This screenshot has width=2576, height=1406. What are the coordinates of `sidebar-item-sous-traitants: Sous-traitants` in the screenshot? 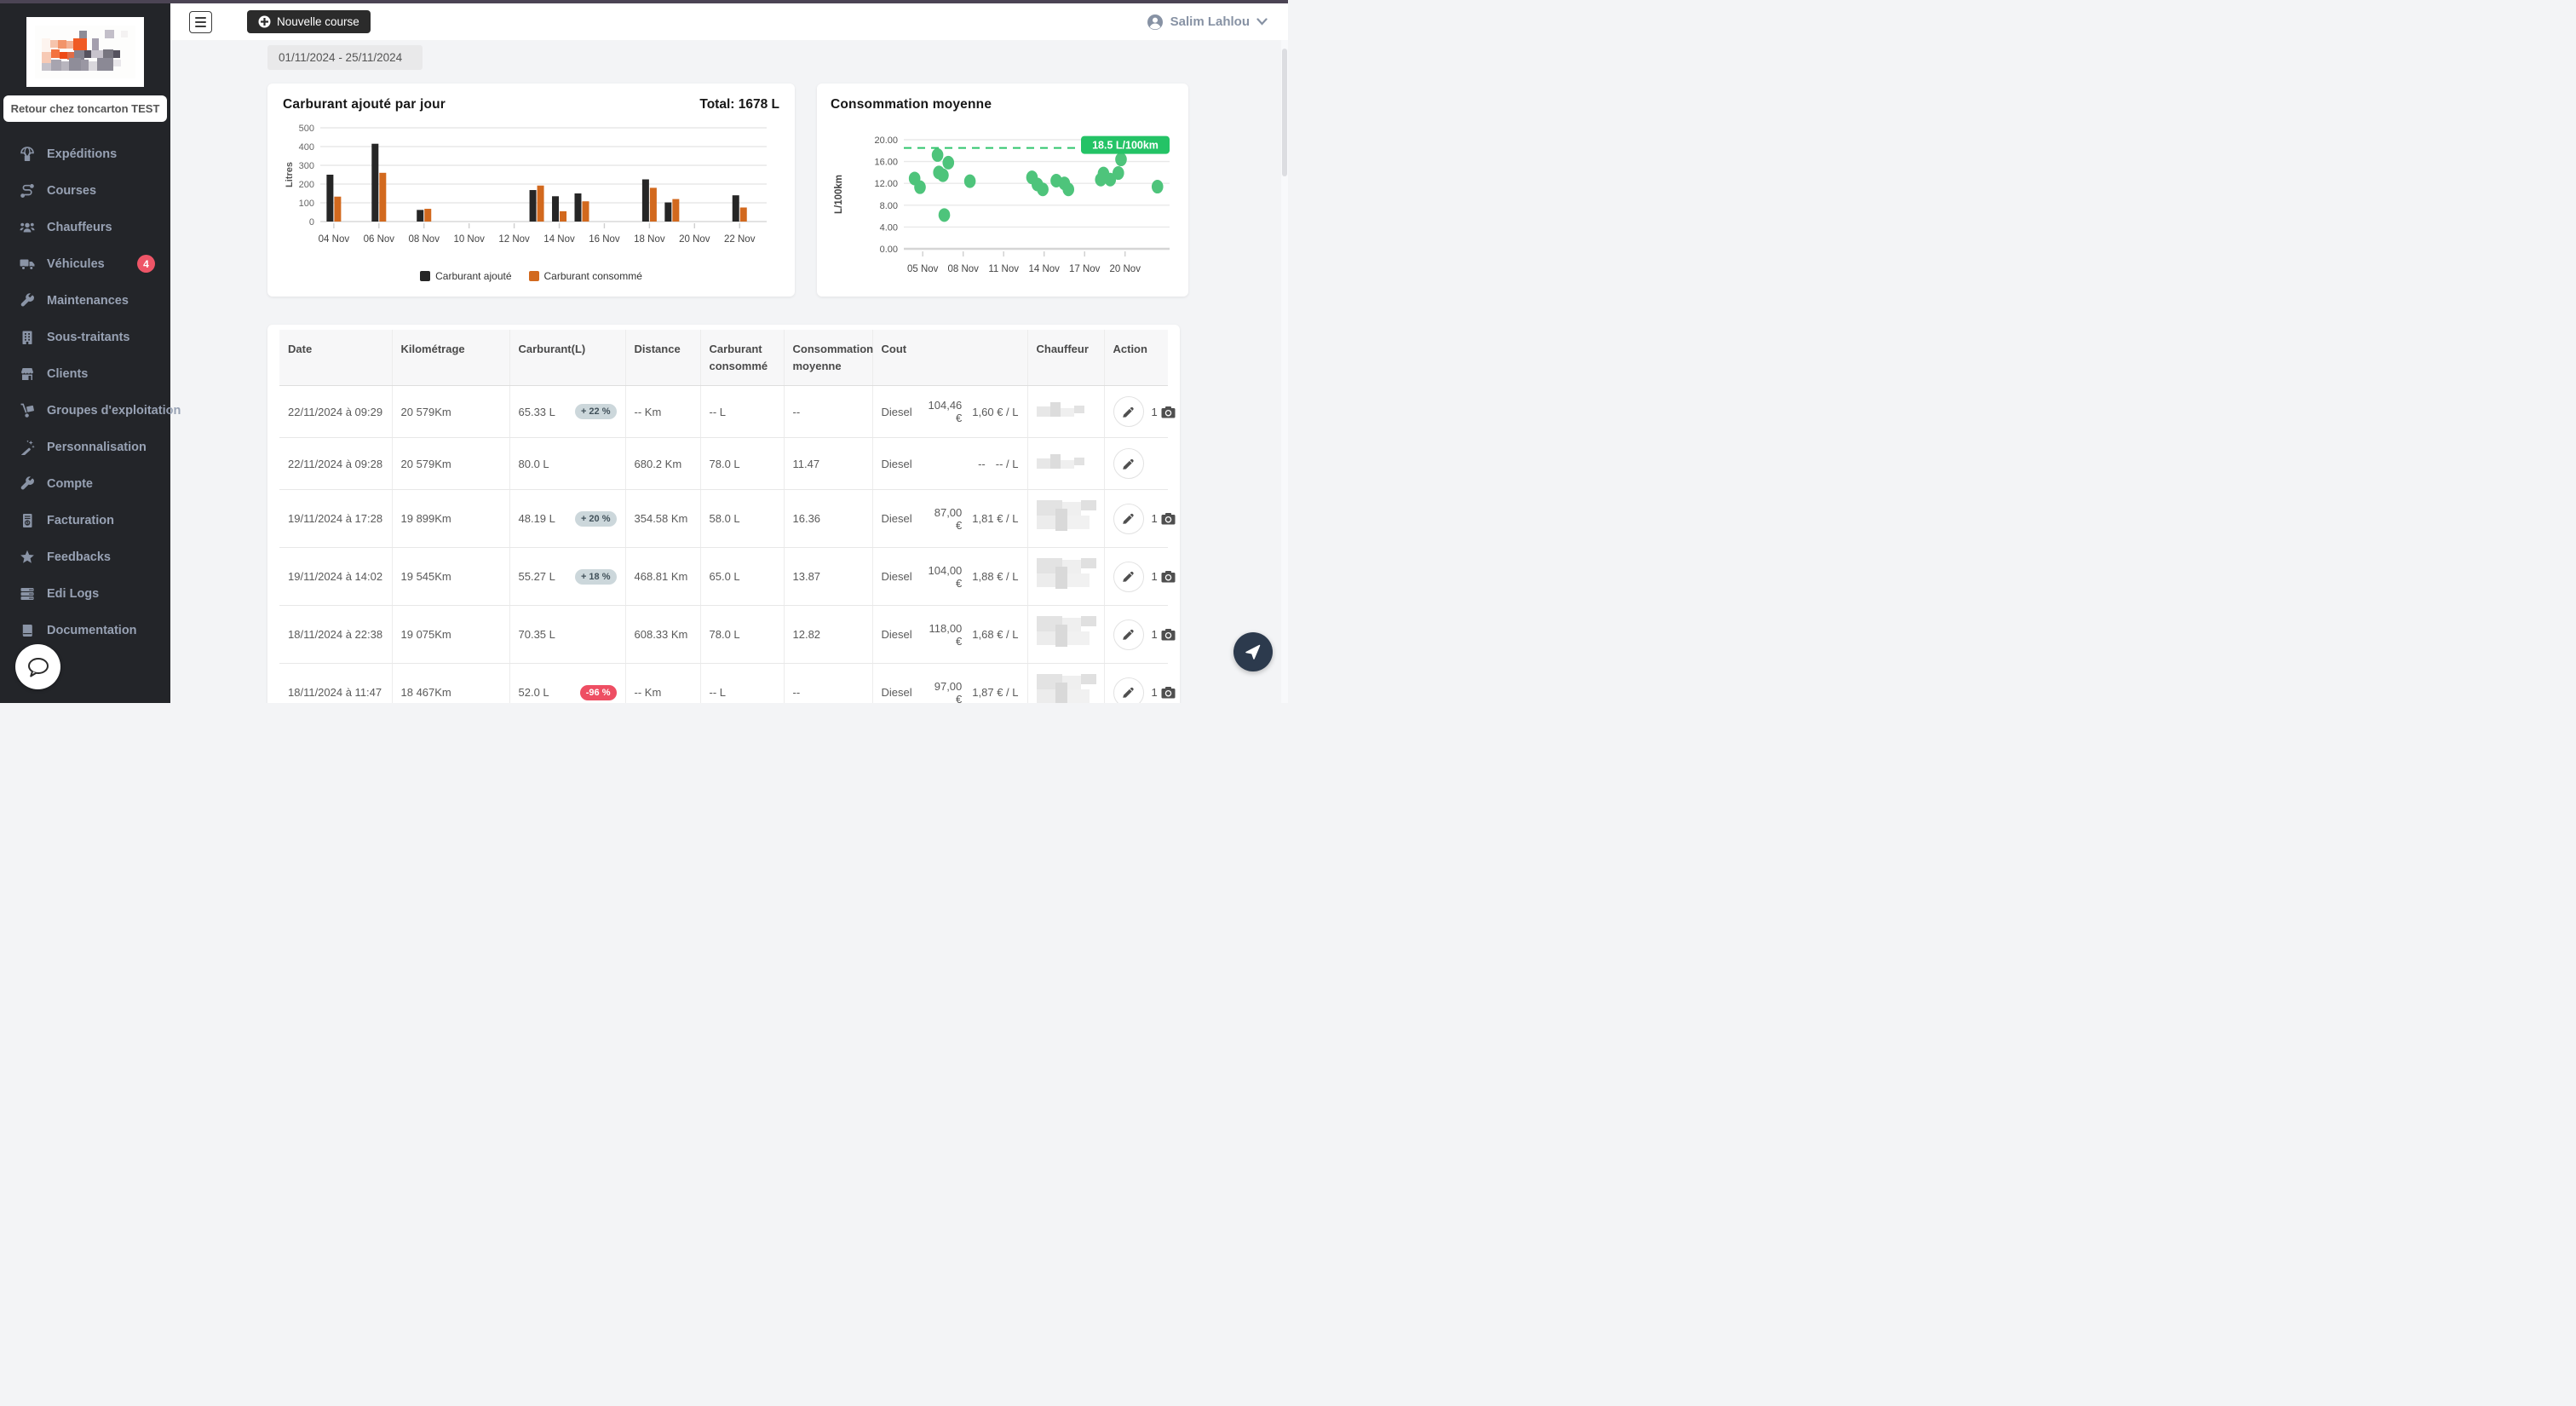 It's located at (85, 337).